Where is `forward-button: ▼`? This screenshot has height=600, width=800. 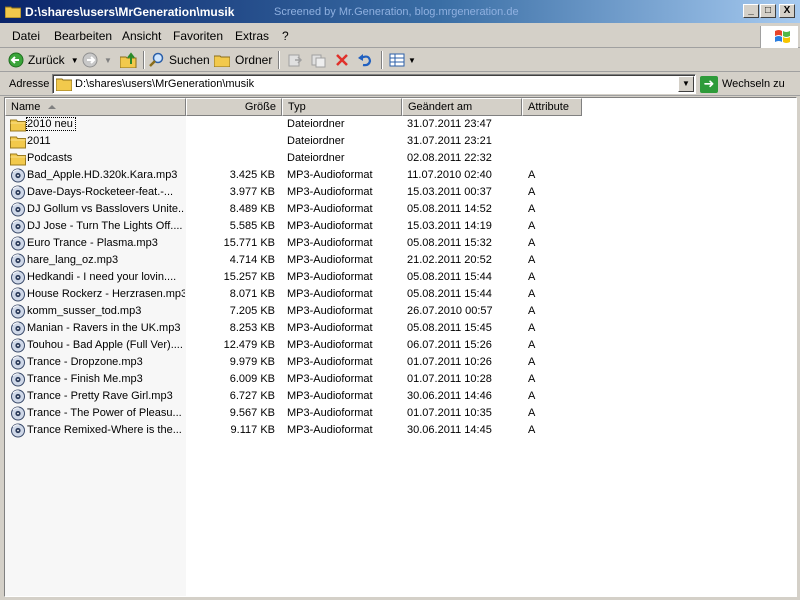
forward-button: ▼ is located at coordinates (97, 60).